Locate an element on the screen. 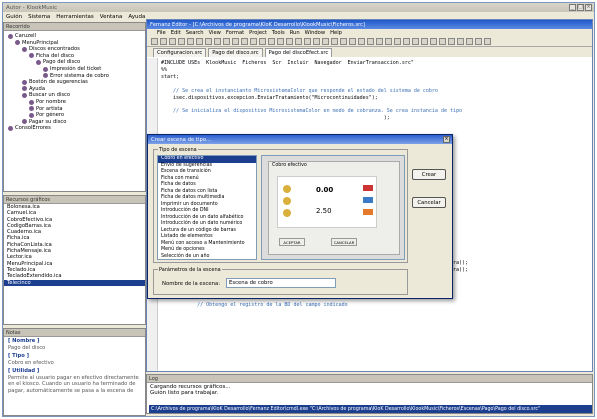 The image size is (597, 419). editor-tab: Pago del disco.src is located at coordinates (235, 52).